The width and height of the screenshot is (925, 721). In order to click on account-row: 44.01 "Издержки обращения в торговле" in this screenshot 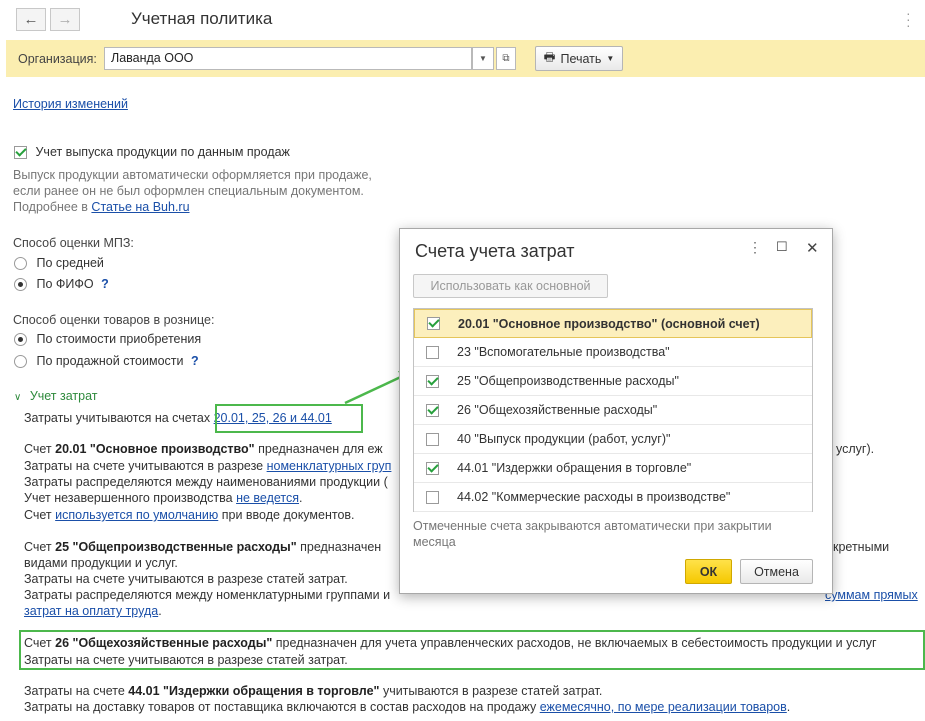, I will do `click(613, 468)`.